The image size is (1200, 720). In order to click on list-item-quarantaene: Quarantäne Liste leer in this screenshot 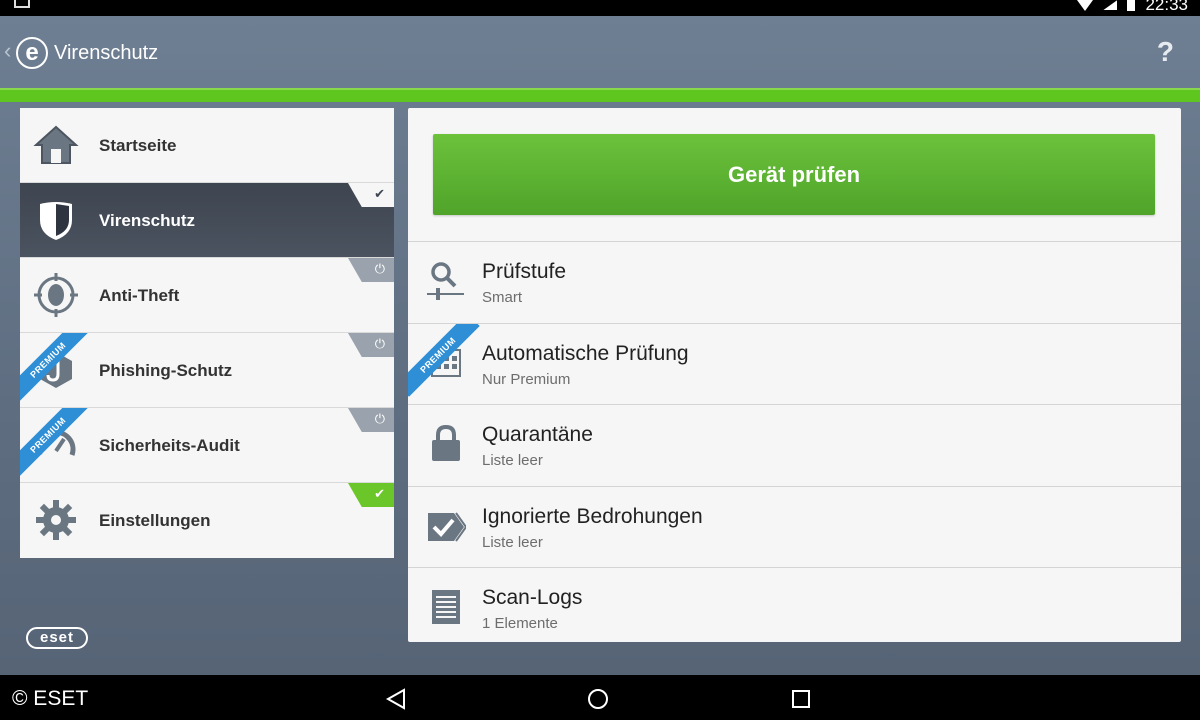, I will do `click(794, 445)`.